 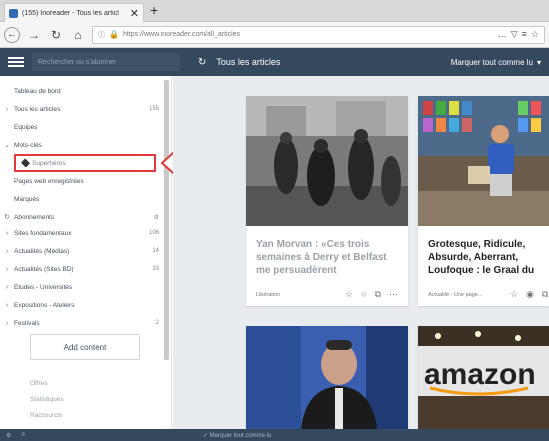 I want to click on sidebar-item-teams: Equipes, so click(x=82, y=127).